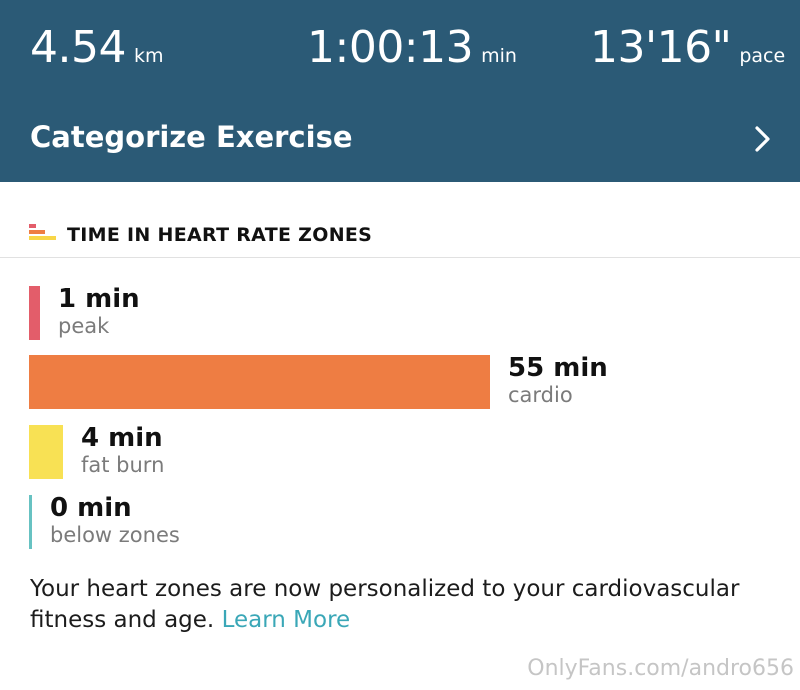  What do you see at coordinates (286, 620) in the screenshot?
I see `learn-more-link: Learn More` at bounding box center [286, 620].